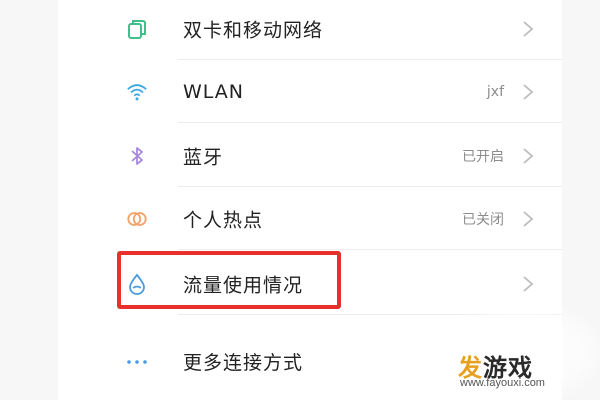 This screenshot has width=600, height=400. Describe the element at coordinates (137, 219) in the screenshot. I see `hotspot-icon` at that location.